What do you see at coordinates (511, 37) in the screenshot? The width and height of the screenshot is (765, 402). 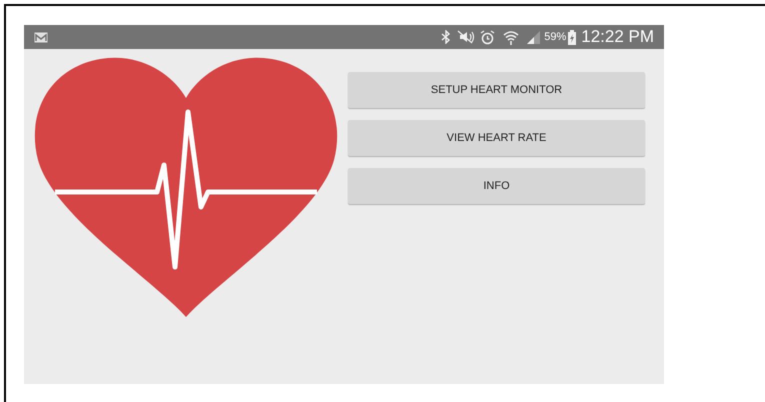 I see `wifi-icon` at bounding box center [511, 37].